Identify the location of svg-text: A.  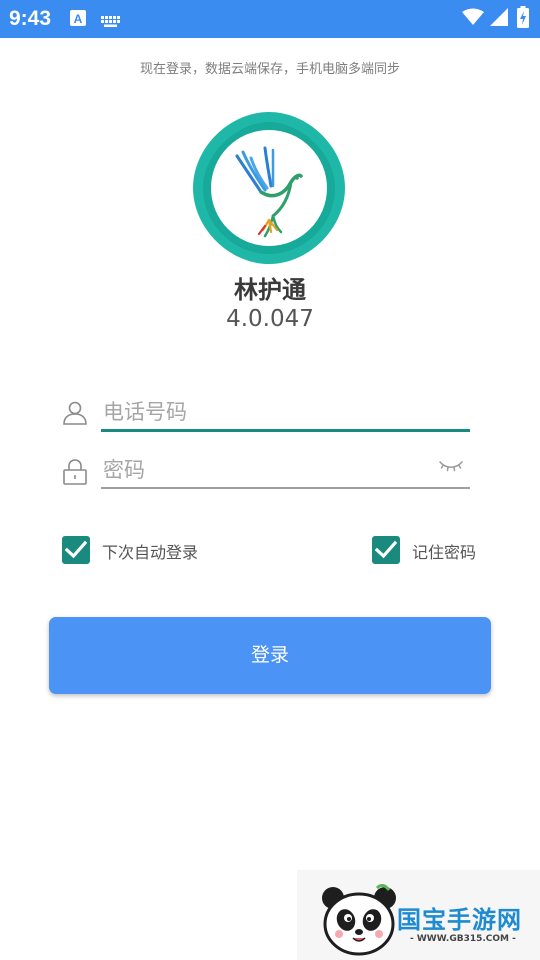
(78, 19).